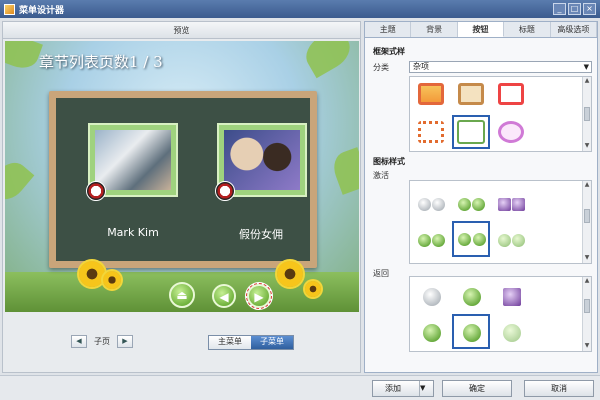  What do you see at coordinates (388, 29) in the screenshot?
I see `tab-theme: 主题` at bounding box center [388, 29].